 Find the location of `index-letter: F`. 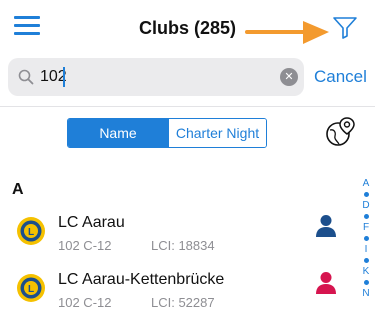

index-letter: F is located at coordinates (366, 227).